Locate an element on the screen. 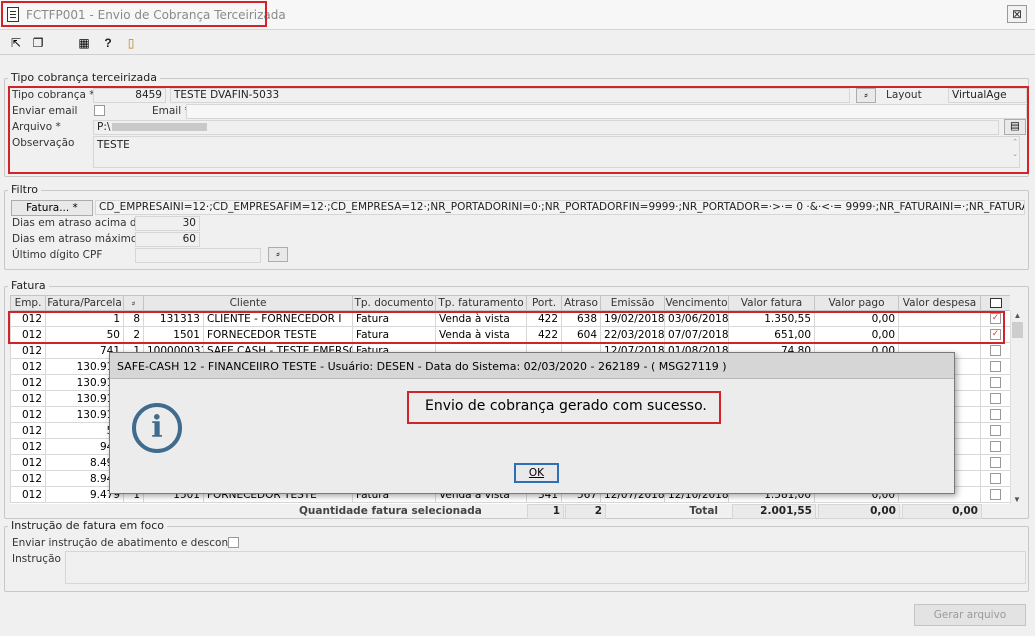 This screenshot has height=636, width=1035. col-tp-faturamento: Tp. faturamento is located at coordinates (481, 303).